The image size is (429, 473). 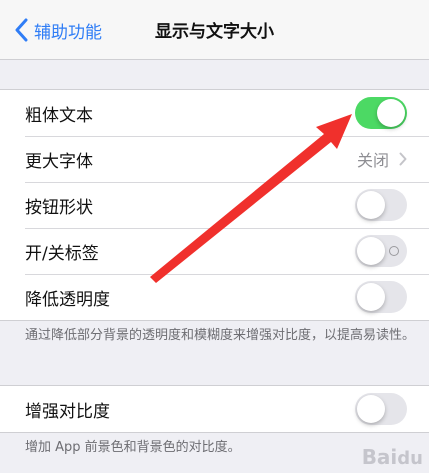 What do you see at coordinates (392, 457) in the screenshot?
I see `watermark-logo: Baidu` at bounding box center [392, 457].